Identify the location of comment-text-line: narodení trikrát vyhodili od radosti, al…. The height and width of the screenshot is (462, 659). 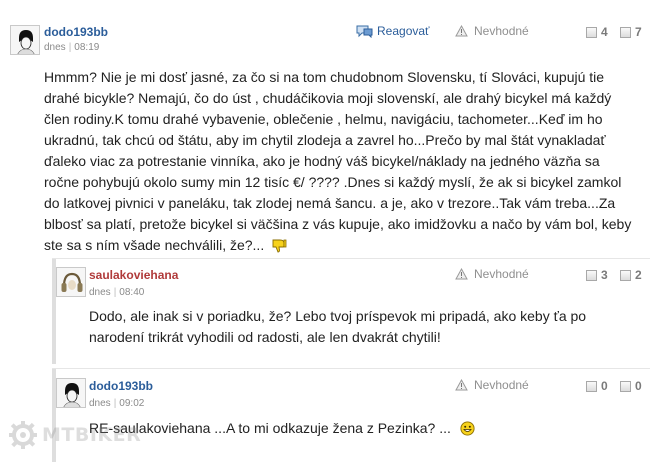
(265, 337).